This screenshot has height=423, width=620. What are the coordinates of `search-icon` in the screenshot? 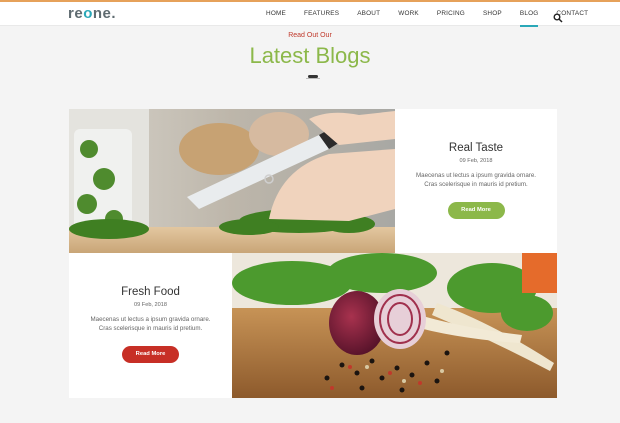 It's located at (558, 16).